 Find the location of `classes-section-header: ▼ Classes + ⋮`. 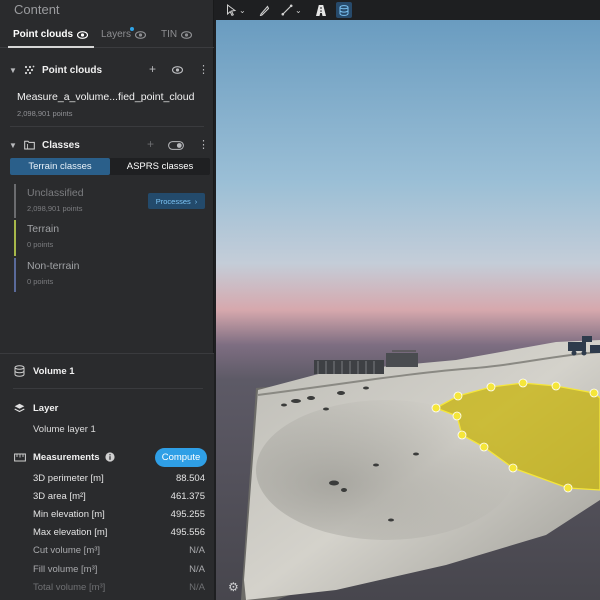

classes-section-header: ▼ Classes + ⋮ is located at coordinates (107, 145).